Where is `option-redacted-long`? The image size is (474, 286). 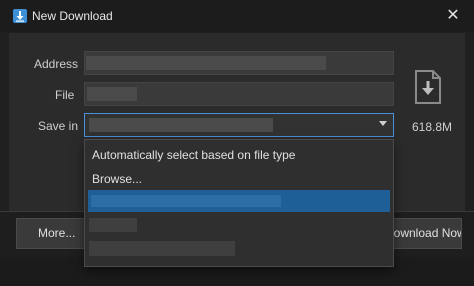
option-redacted-long is located at coordinates (162, 248).